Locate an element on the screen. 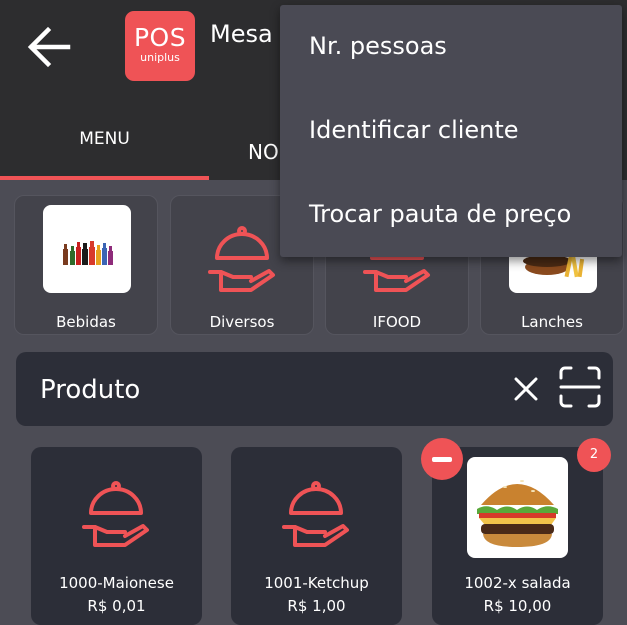 This screenshot has width=627, height=625. product-search-bar is located at coordinates (314, 389).